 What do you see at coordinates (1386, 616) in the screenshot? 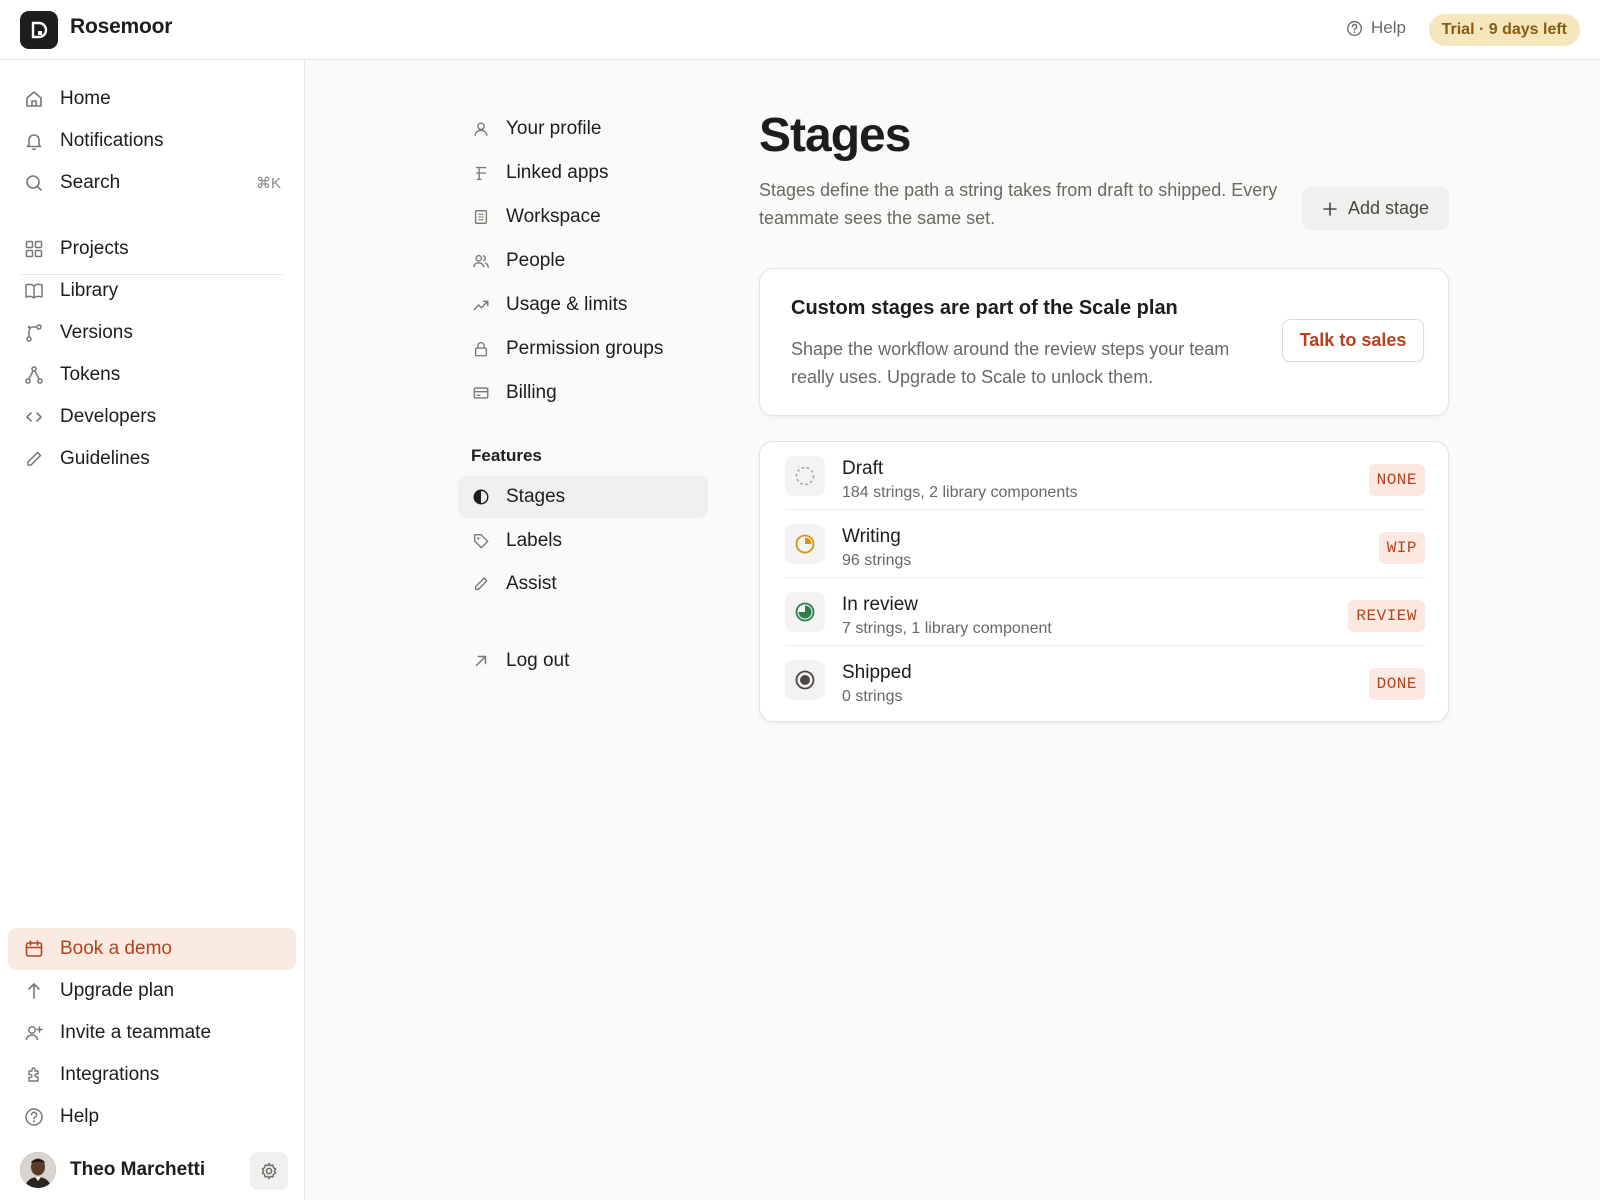
I see `stage-tag: REVIEW` at bounding box center [1386, 616].